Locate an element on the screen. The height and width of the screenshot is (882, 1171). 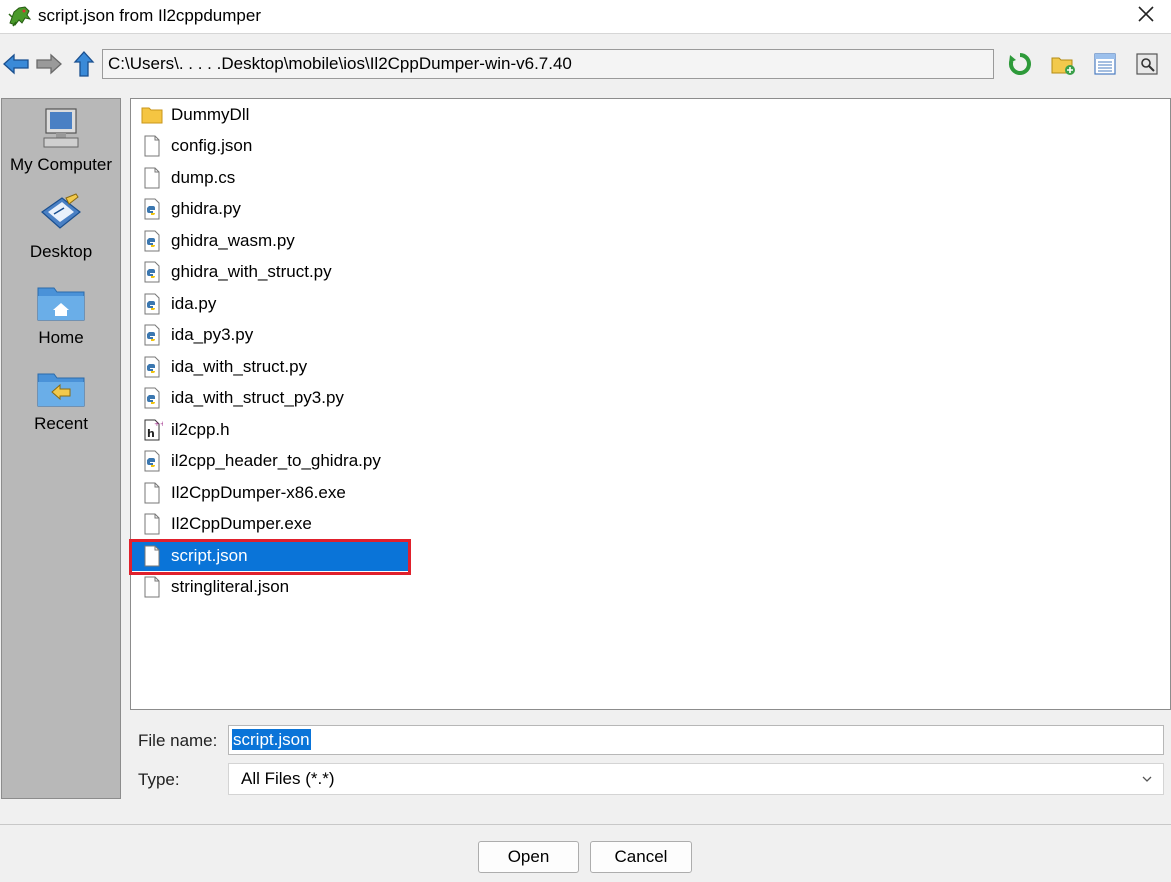
dragon-app-icon is located at coordinates (20, 16).